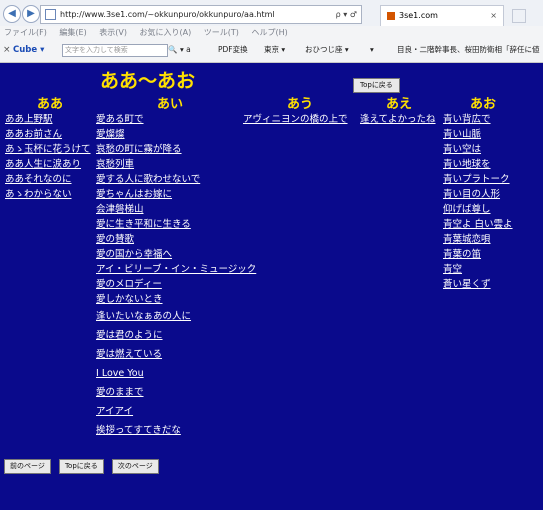  What do you see at coordinates (48, 119) in the screenshot?
I see `song-link: ああ上野駅` at bounding box center [48, 119].